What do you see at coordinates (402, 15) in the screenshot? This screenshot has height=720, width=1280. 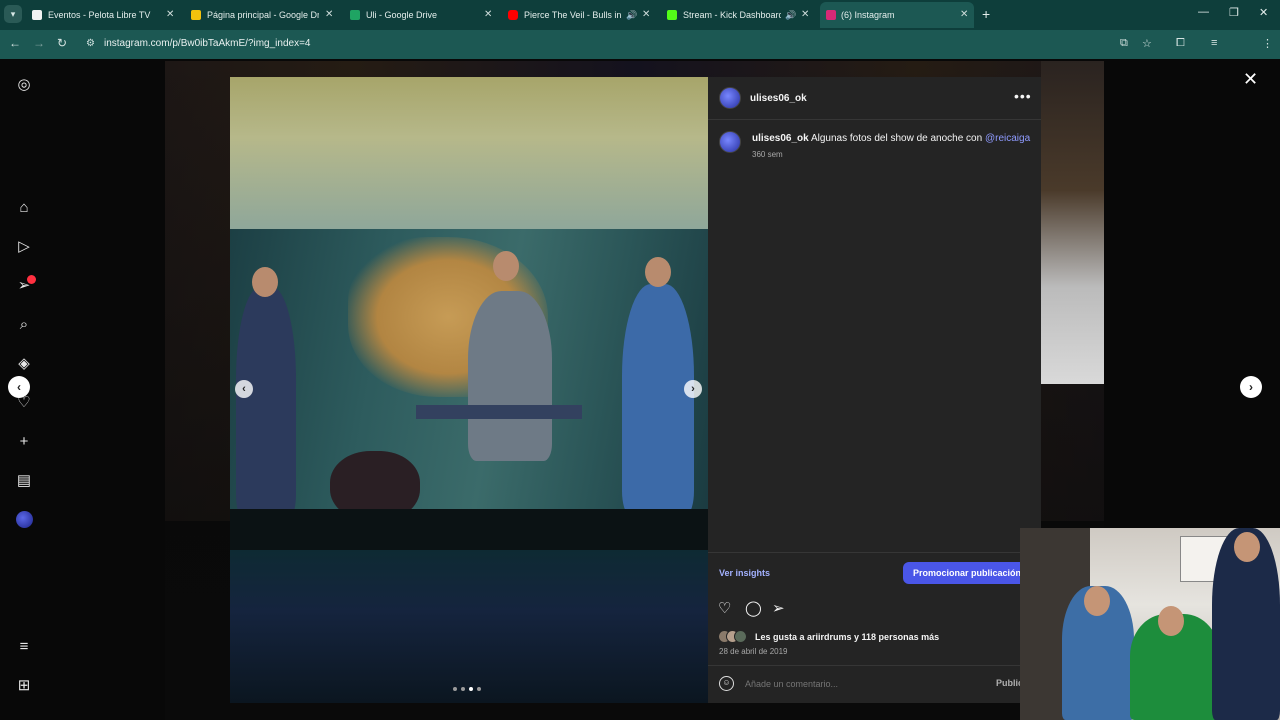 I see `tab-title: Uli - Google Drive` at bounding box center [402, 15].